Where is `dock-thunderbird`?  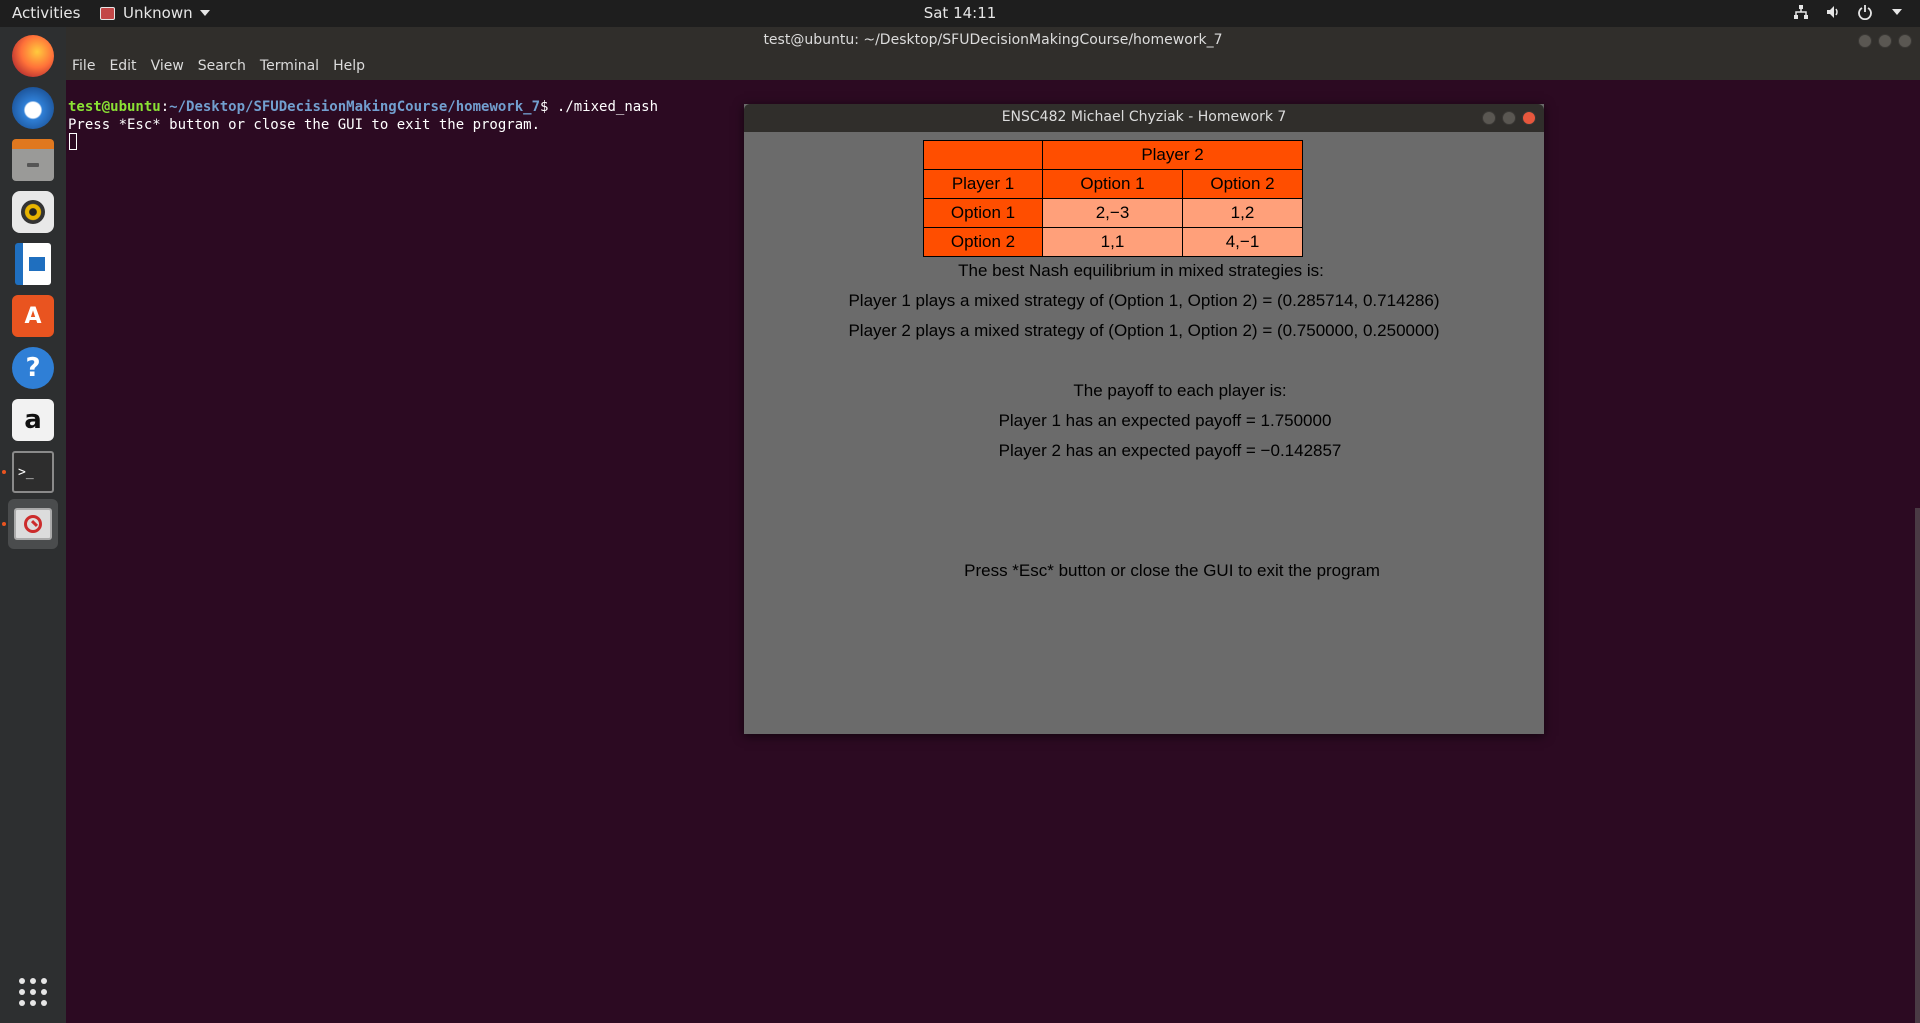
dock-thunderbird is located at coordinates (33, 108).